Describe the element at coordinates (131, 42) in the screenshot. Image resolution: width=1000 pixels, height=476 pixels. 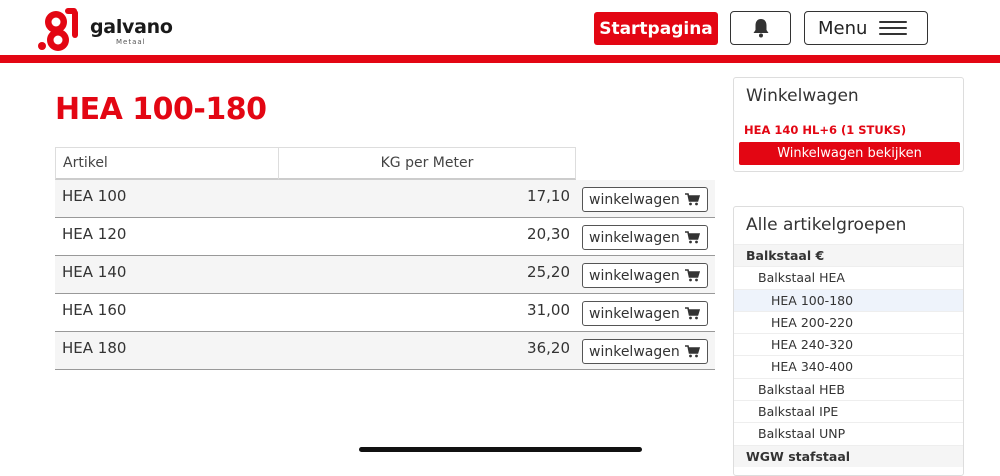
I see `logo-subtext: Metaal` at that location.